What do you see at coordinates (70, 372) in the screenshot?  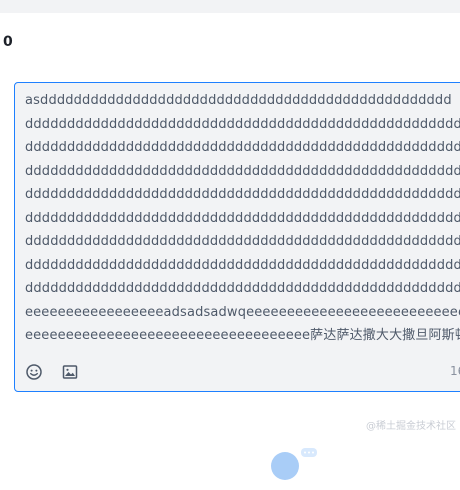 I see `image-icon` at bounding box center [70, 372].